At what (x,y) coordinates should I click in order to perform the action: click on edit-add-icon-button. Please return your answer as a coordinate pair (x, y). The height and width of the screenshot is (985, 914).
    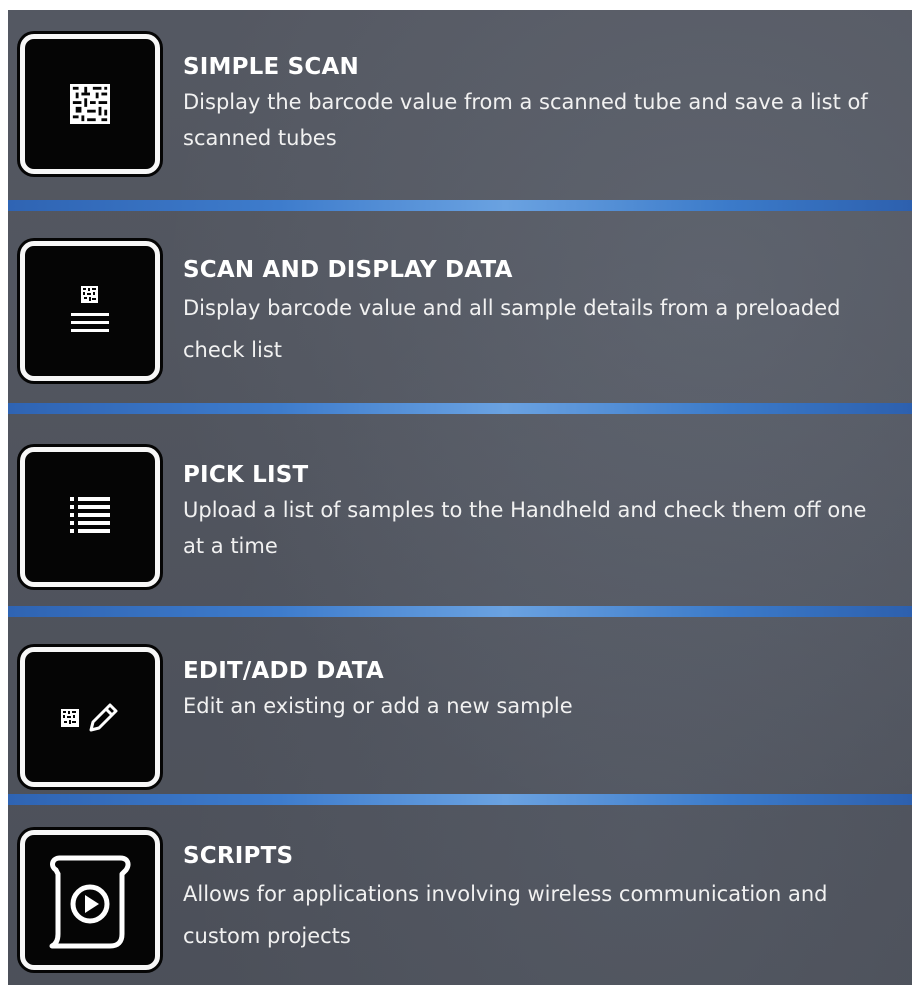
    Looking at the image, I should click on (90, 717).